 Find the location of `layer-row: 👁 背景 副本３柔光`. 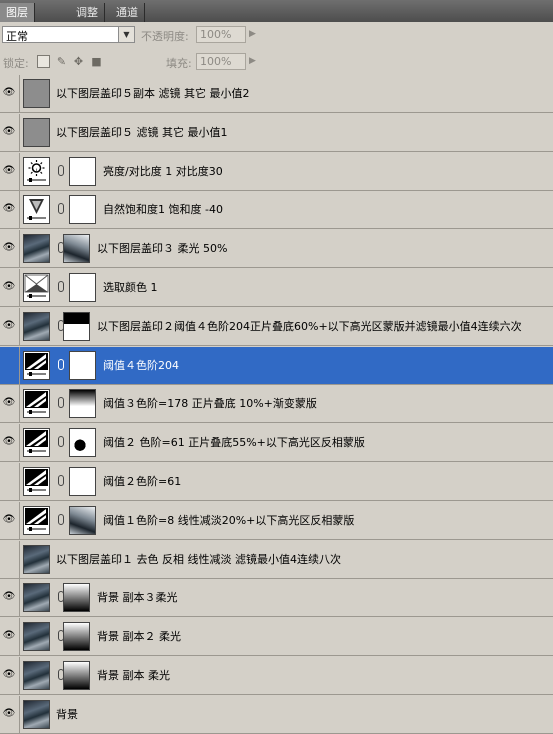

layer-row: 👁 背景 副本３柔光 is located at coordinates (276, 598).